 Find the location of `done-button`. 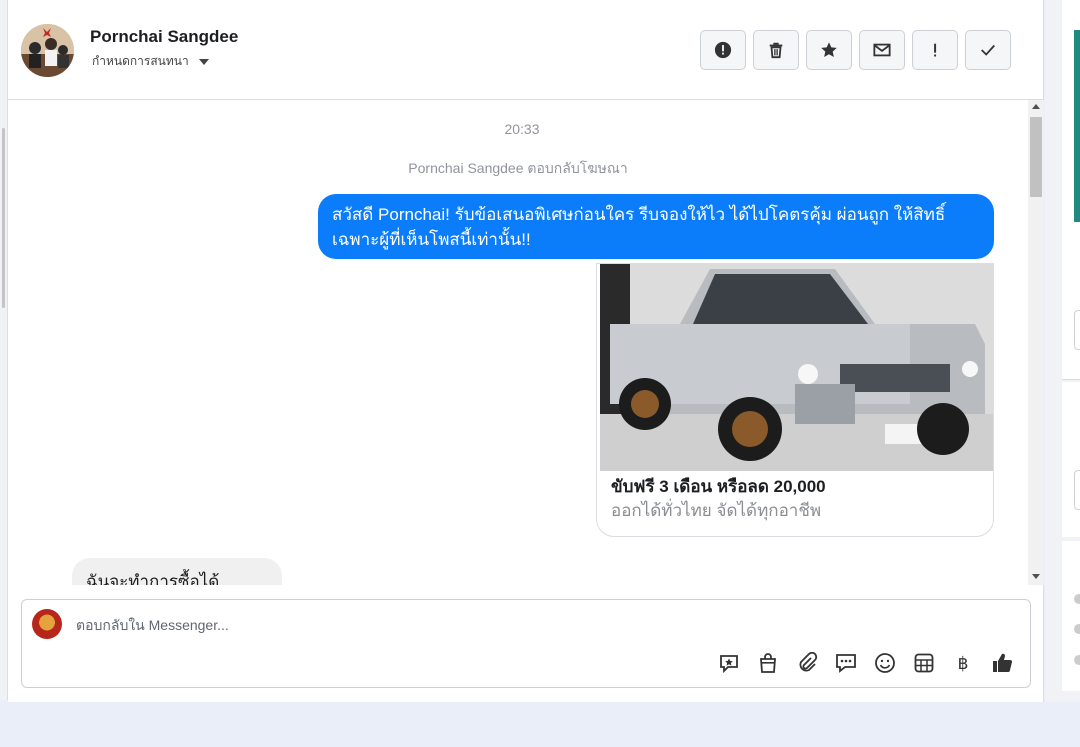

done-button is located at coordinates (988, 50).